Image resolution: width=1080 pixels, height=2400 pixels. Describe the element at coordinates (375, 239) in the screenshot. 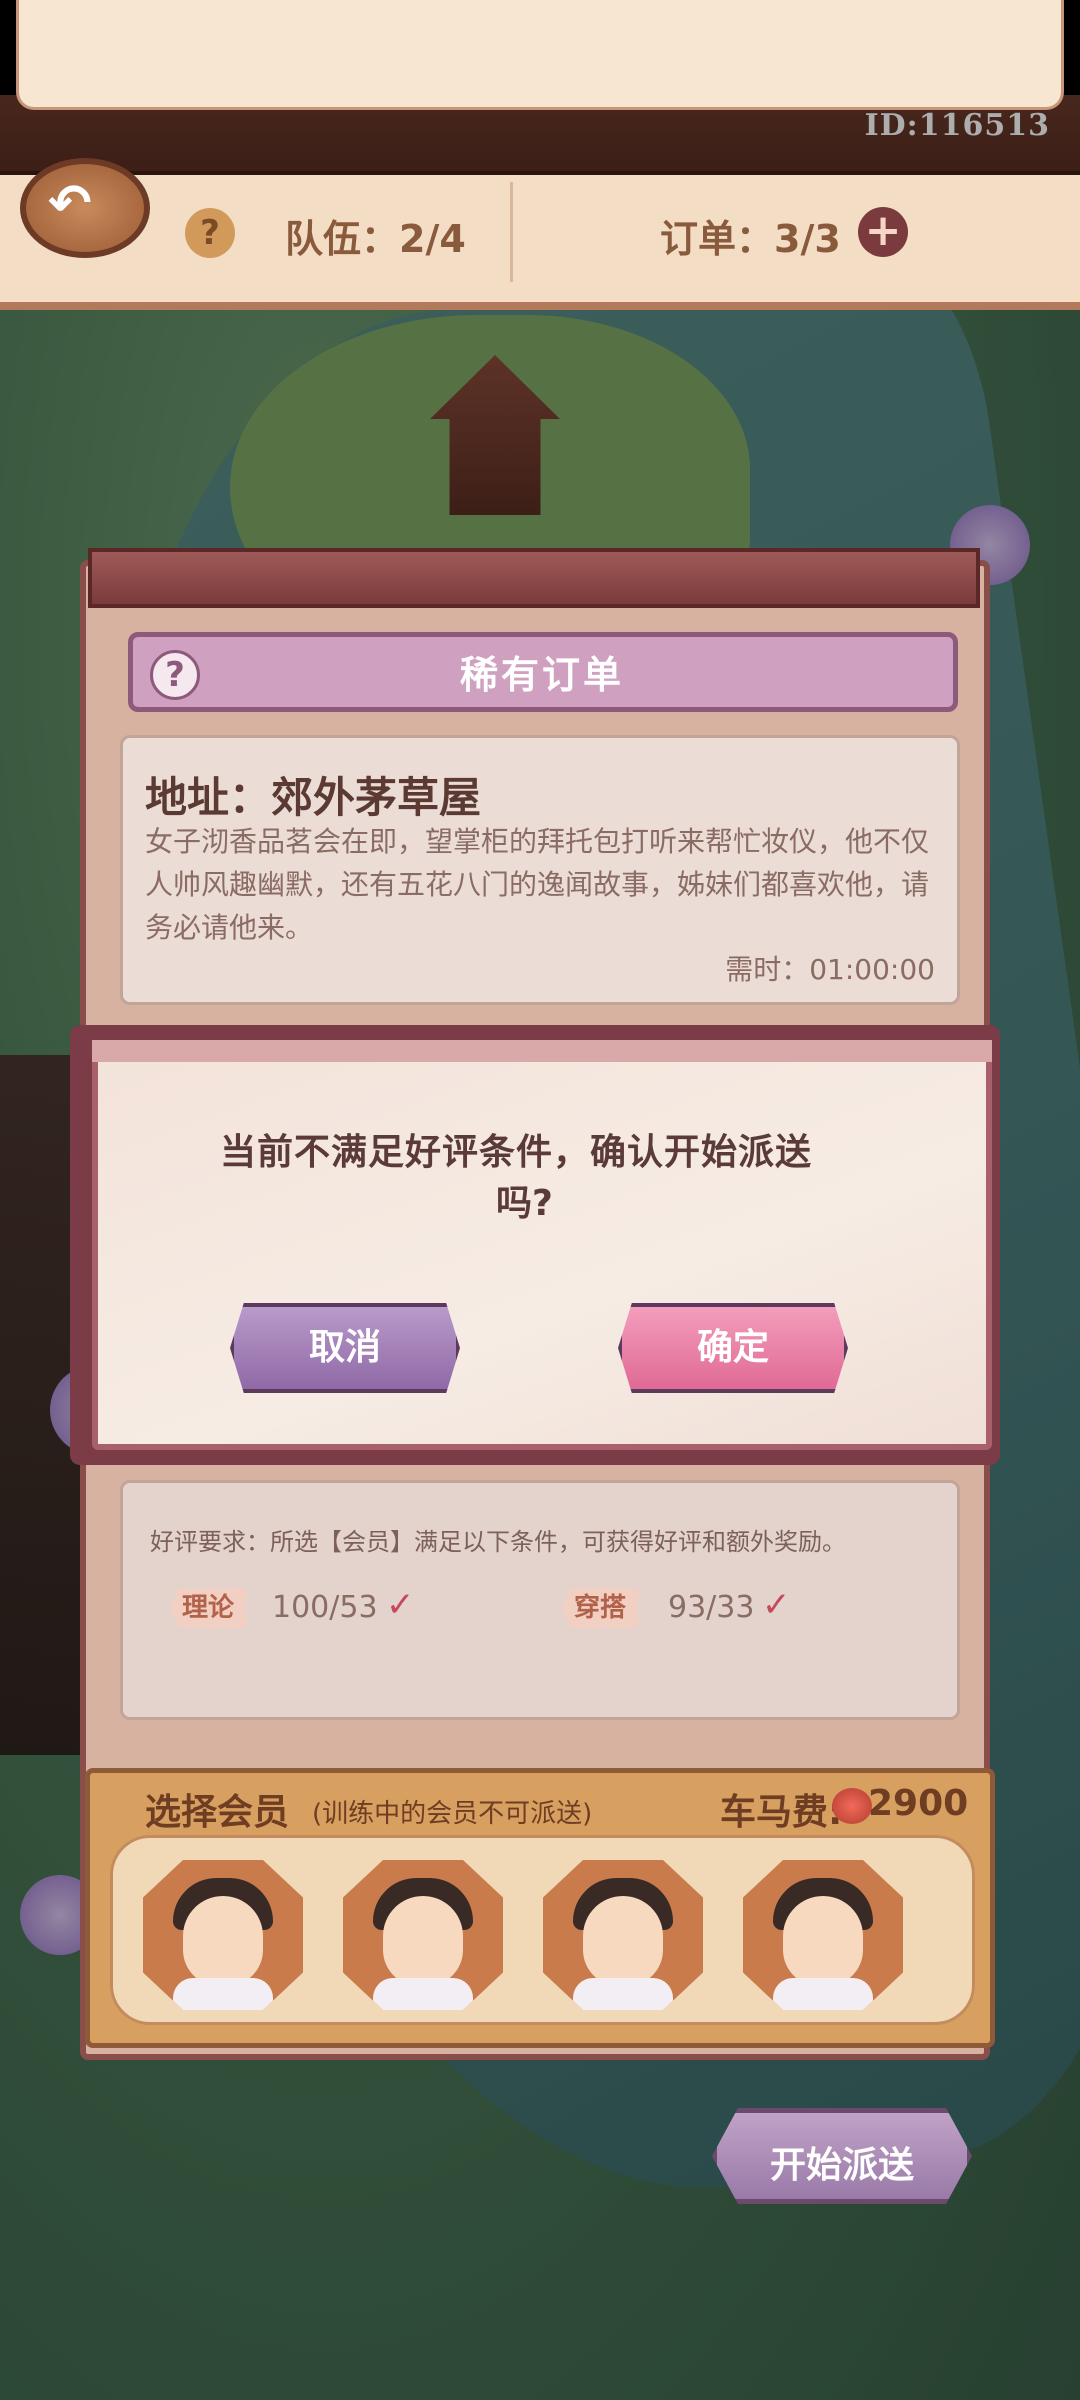

I see `team-count: 队伍：2/4` at that location.